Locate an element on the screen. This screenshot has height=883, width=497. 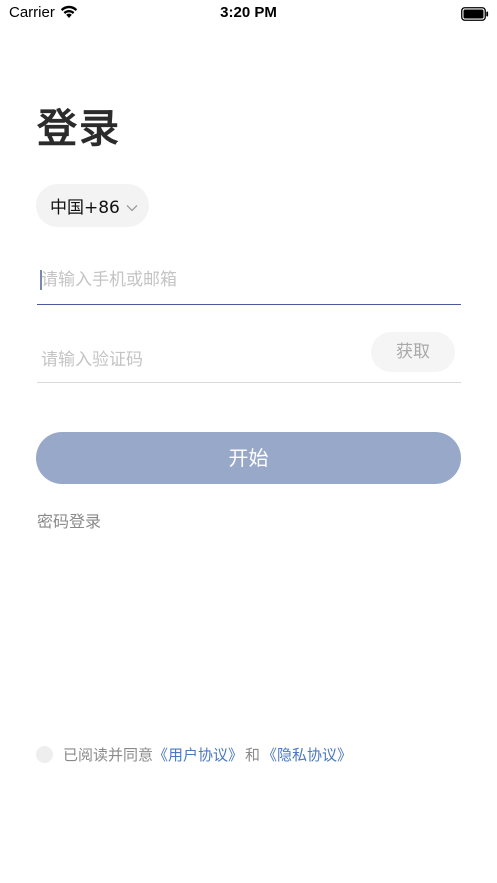
privacy-agreement-link: 《隐私协议》 is located at coordinates (307, 754).